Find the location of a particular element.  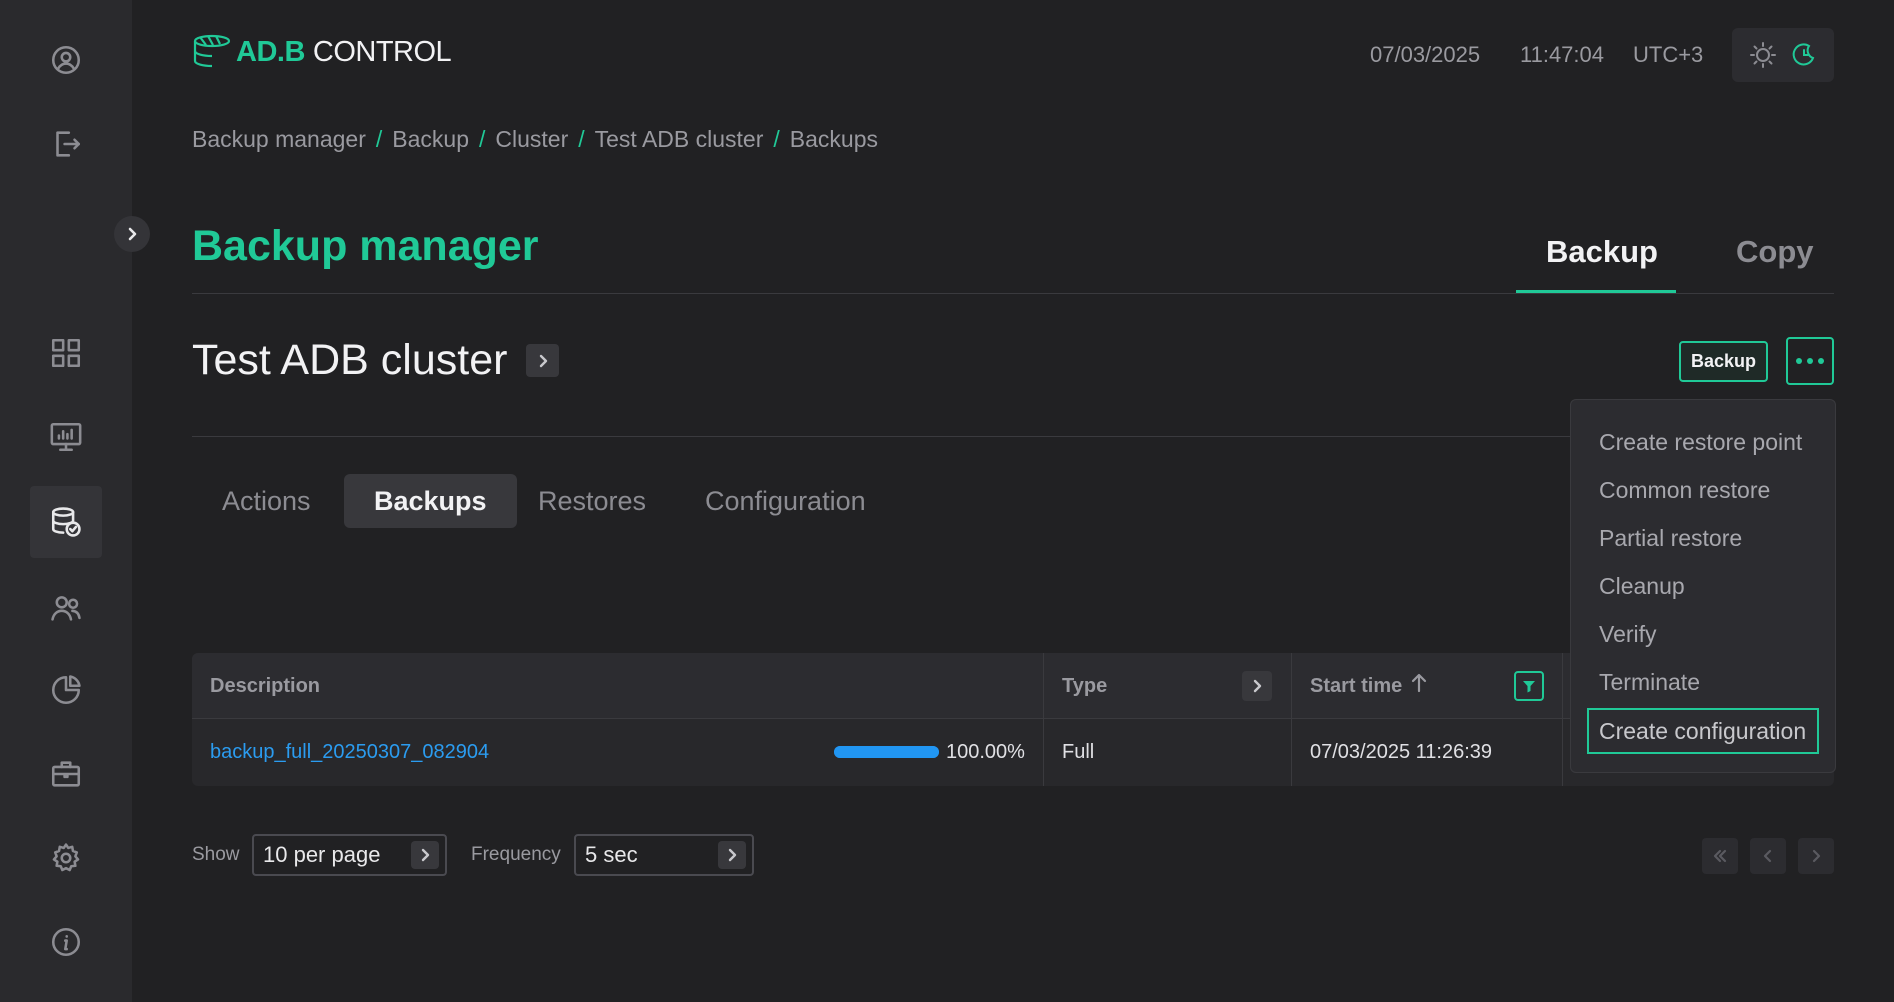

backup-type: Full is located at coordinates (1078, 752).